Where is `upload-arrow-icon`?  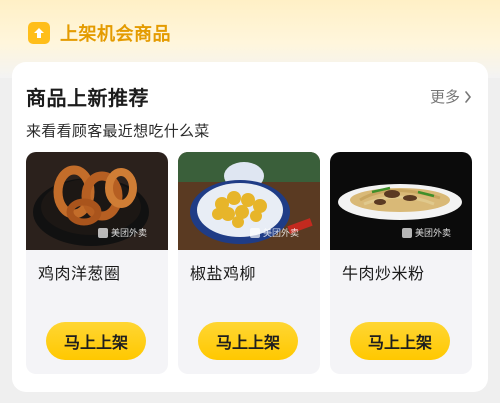 upload-arrow-icon is located at coordinates (39, 33).